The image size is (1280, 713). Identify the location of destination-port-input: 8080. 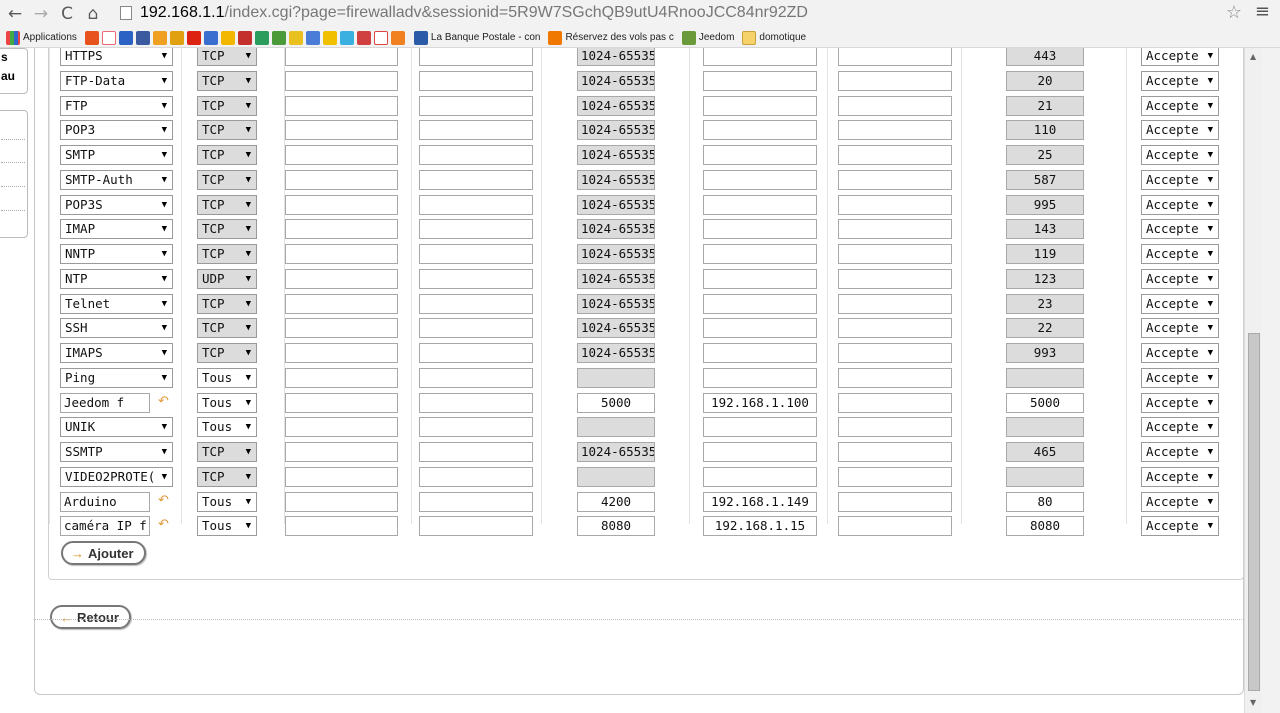
(1045, 526).